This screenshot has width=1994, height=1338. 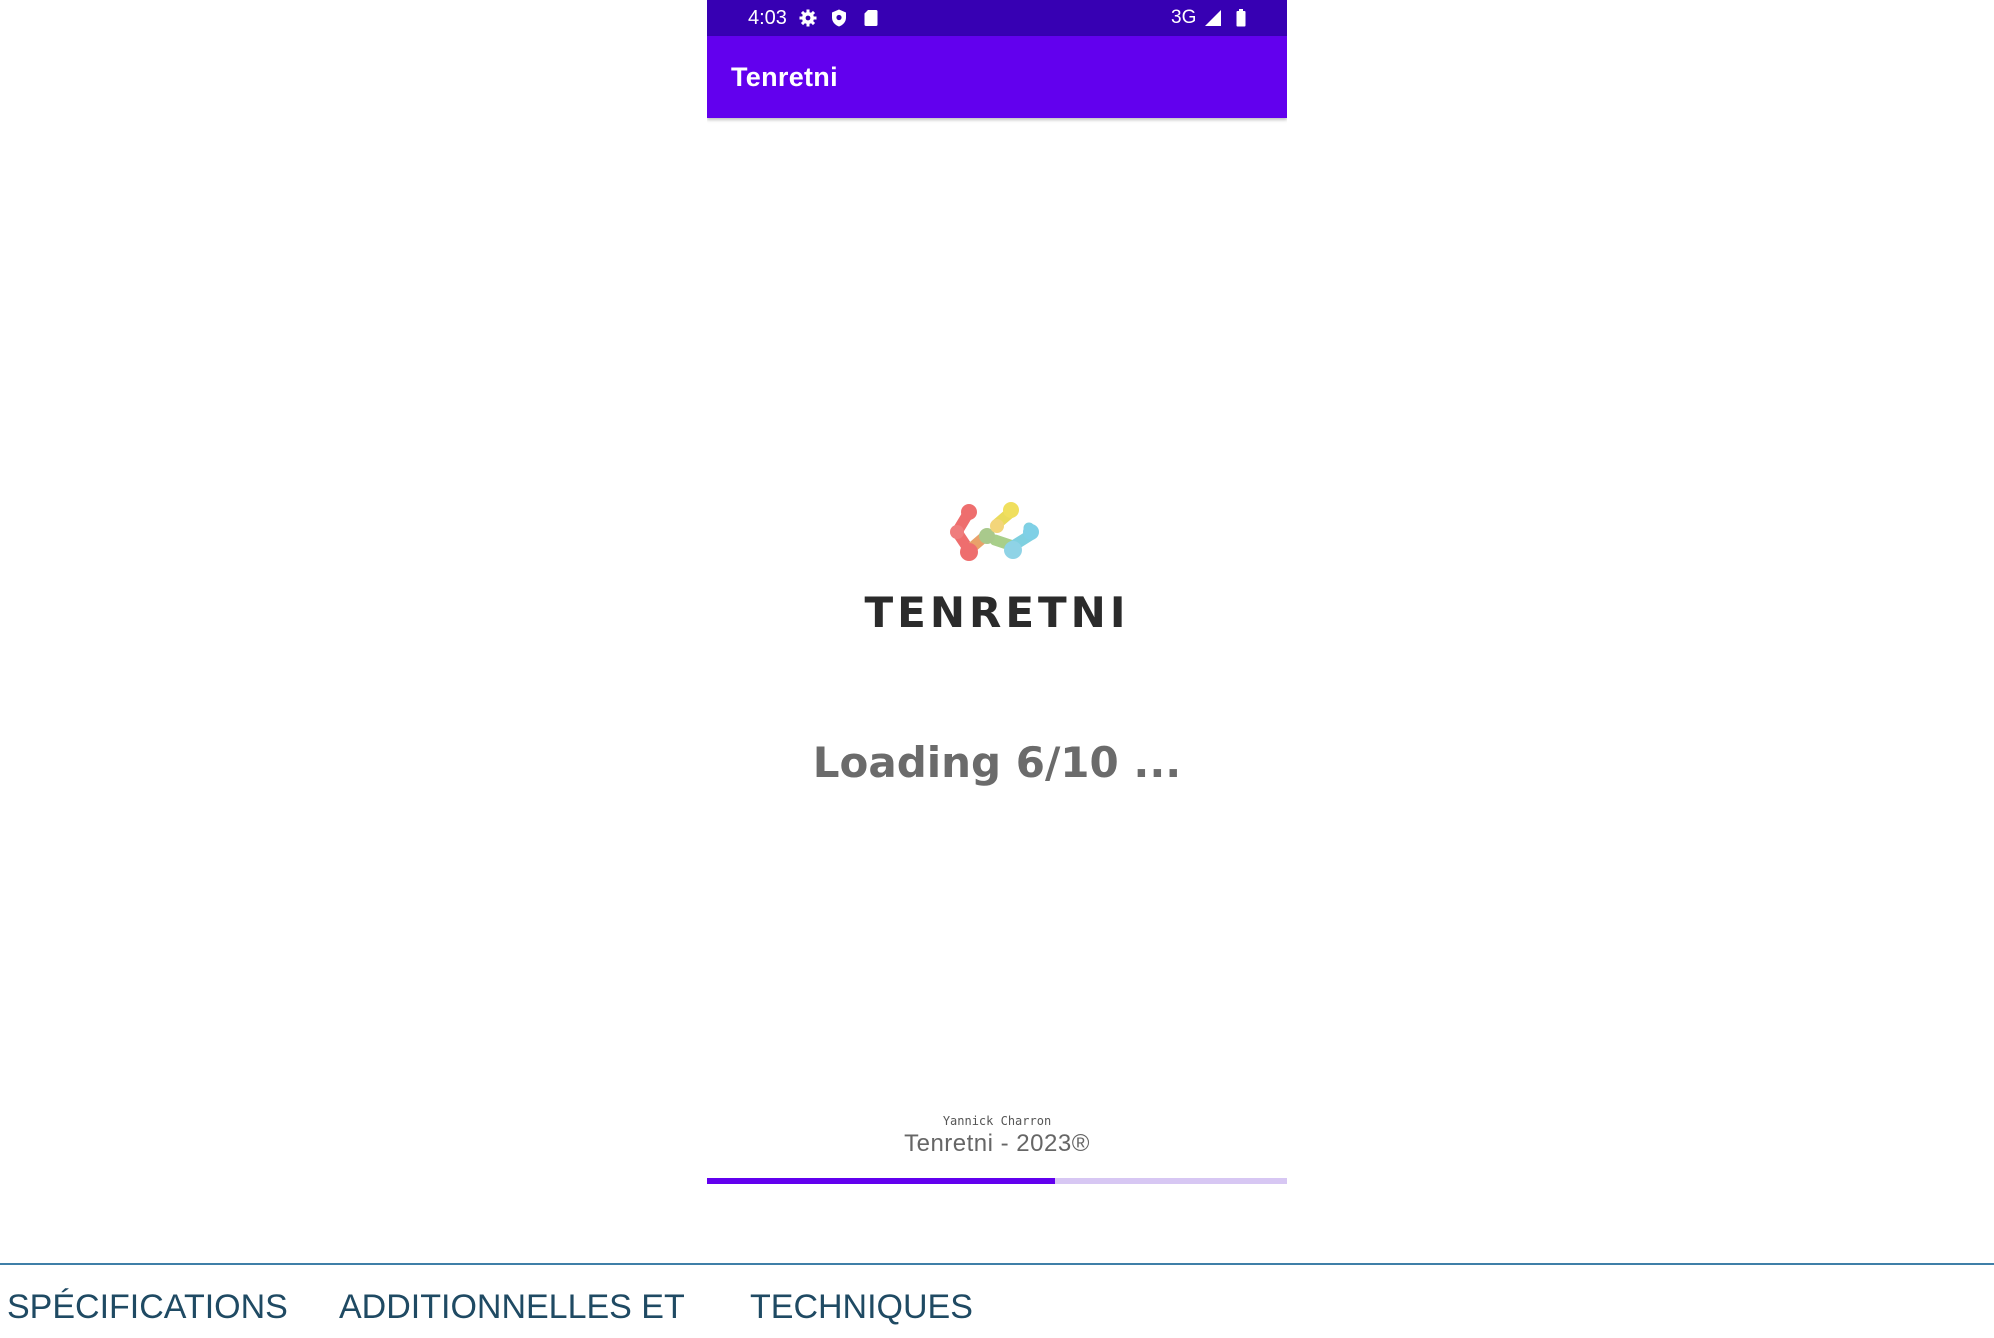 I want to click on section-heading-word-1: SPÉCIFICATIONS, so click(x=147, y=1307).